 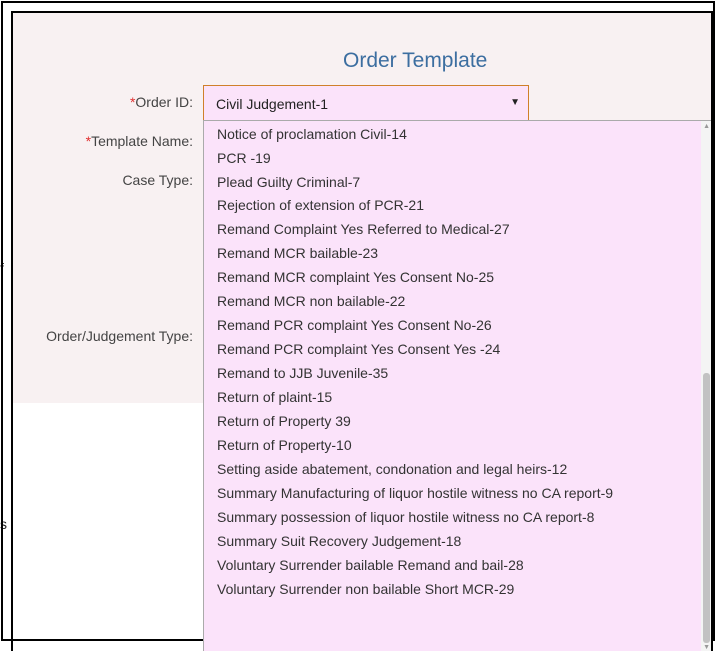 What do you see at coordinates (339, 541) in the screenshot?
I see `dropdown-option: Summary Suit Recovery Judgement-18` at bounding box center [339, 541].